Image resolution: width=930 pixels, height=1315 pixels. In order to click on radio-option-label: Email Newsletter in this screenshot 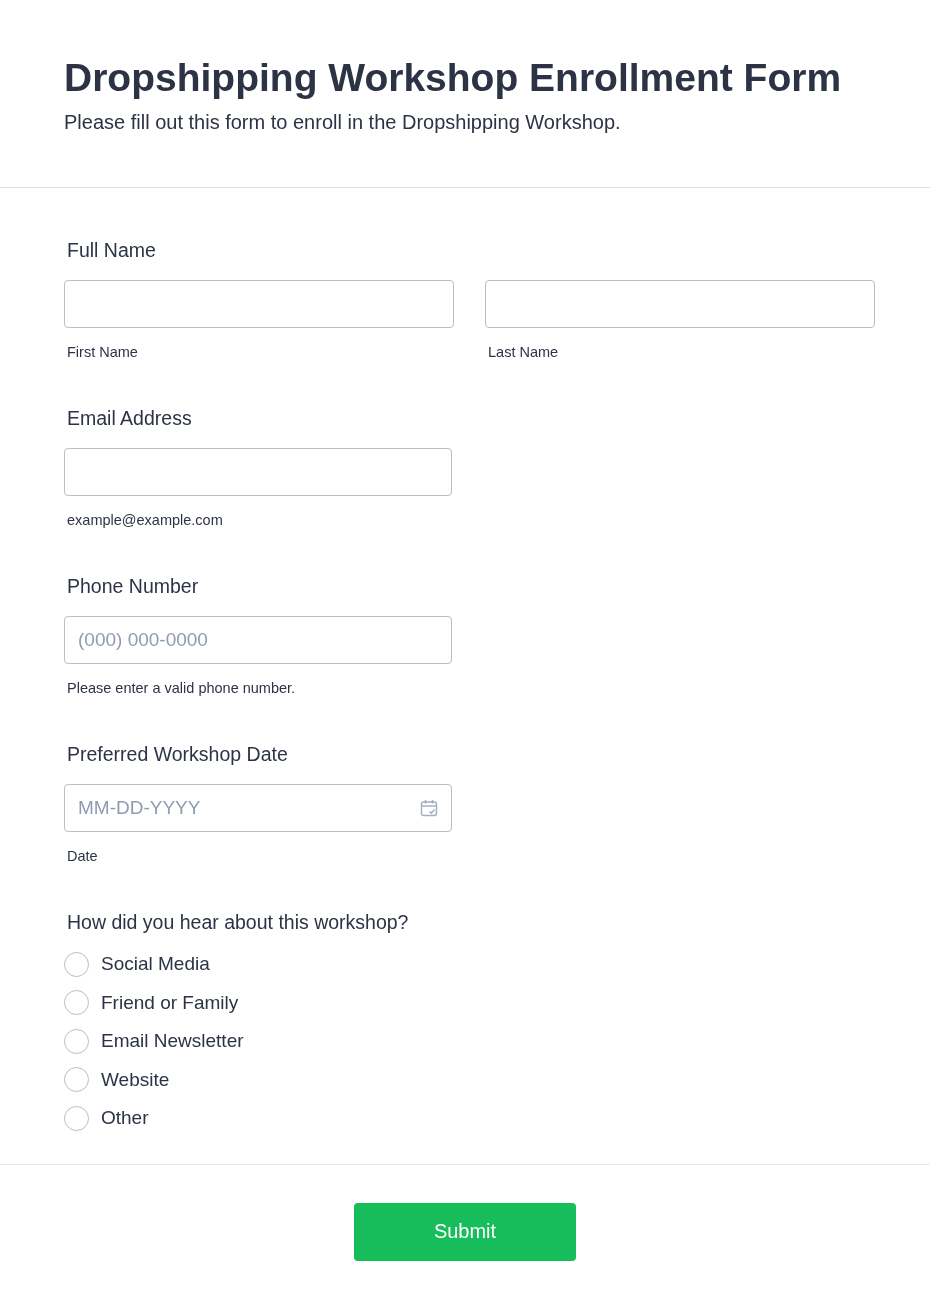, I will do `click(172, 1041)`.